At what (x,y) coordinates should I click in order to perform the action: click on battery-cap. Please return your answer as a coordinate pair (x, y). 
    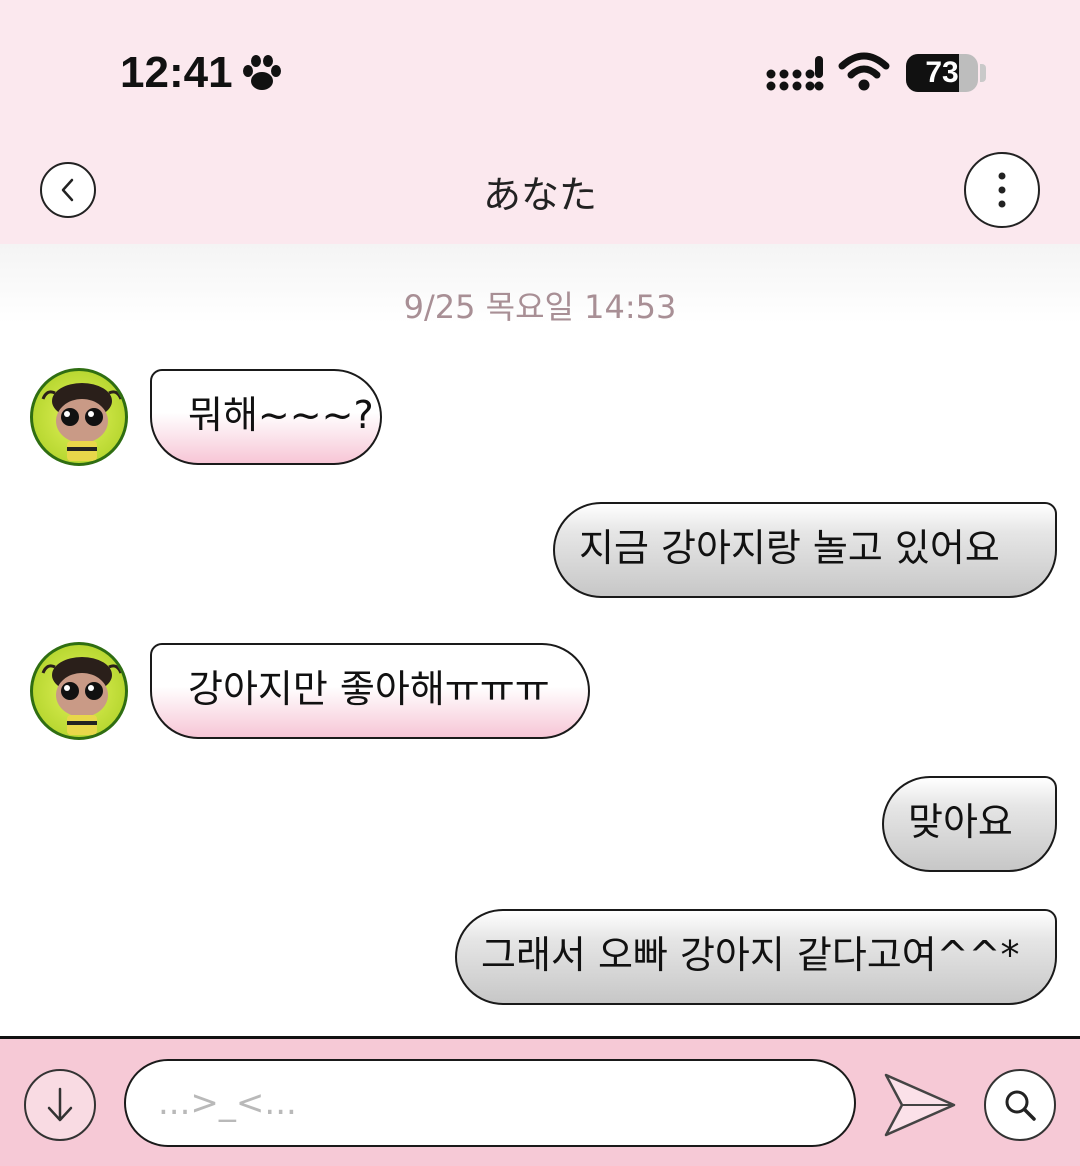
    Looking at the image, I should click on (983, 73).